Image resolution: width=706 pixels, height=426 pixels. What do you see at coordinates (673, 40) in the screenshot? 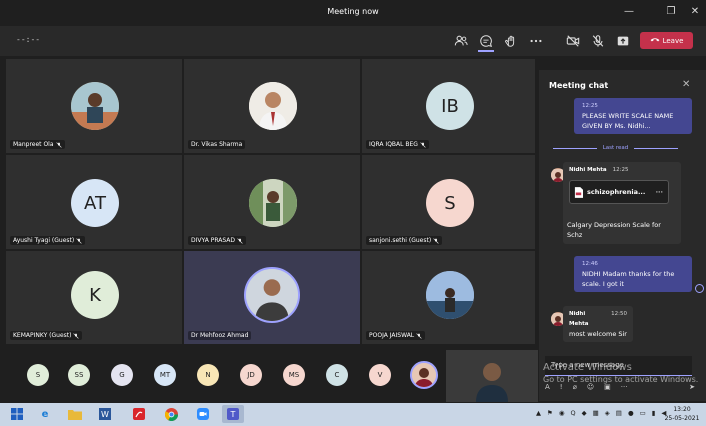
I see `leave-label: Leave` at bounding box center [673, 40].